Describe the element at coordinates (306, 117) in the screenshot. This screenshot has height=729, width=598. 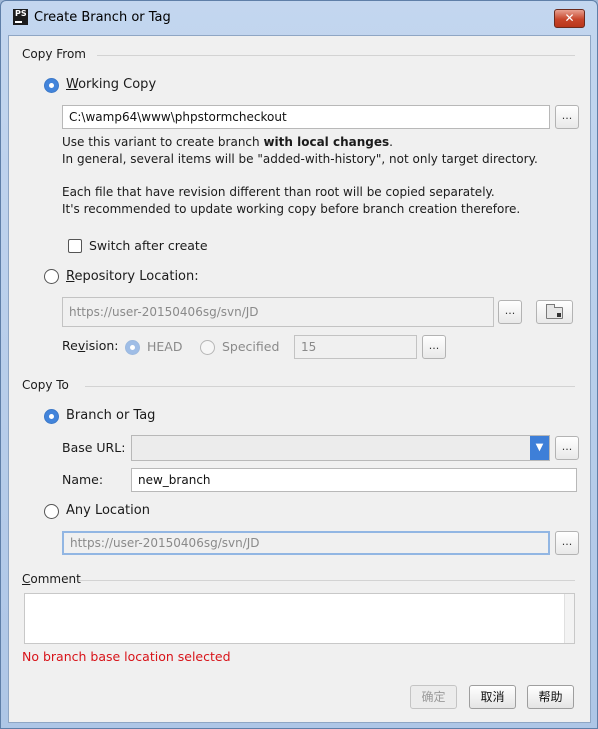
I see `working-copy-path-input: C:\wamp64\www\phpstormcheckout` at that location.